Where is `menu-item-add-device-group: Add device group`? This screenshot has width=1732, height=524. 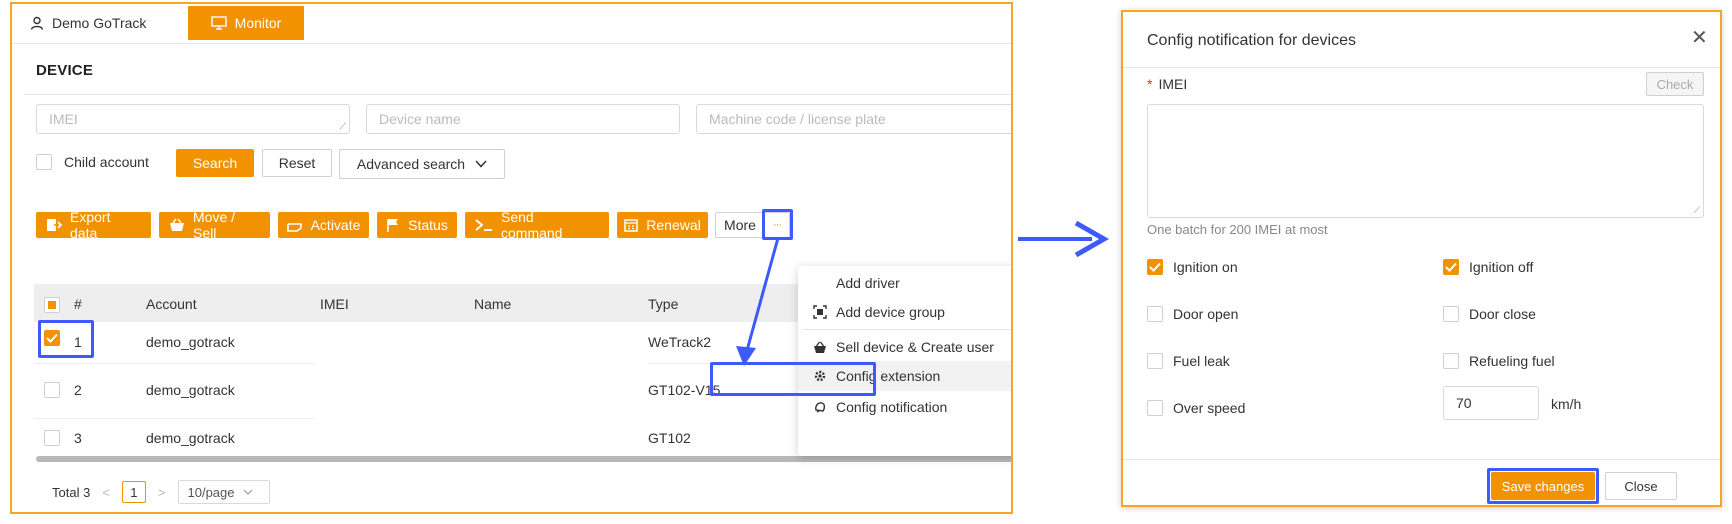 menu-item-add-device-group: Add device group is located at coordinates (904, 312).